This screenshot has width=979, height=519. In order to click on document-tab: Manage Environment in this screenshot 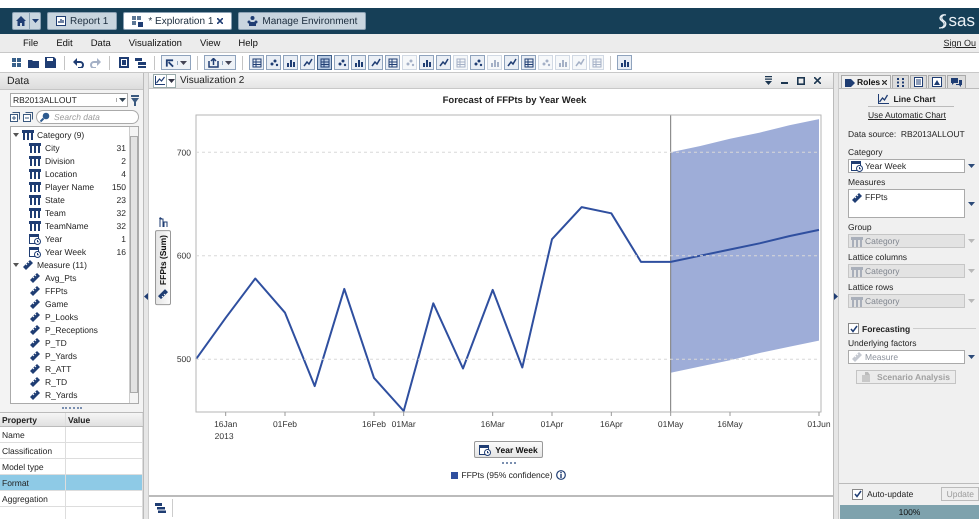, I will do `click(302, 21)`.